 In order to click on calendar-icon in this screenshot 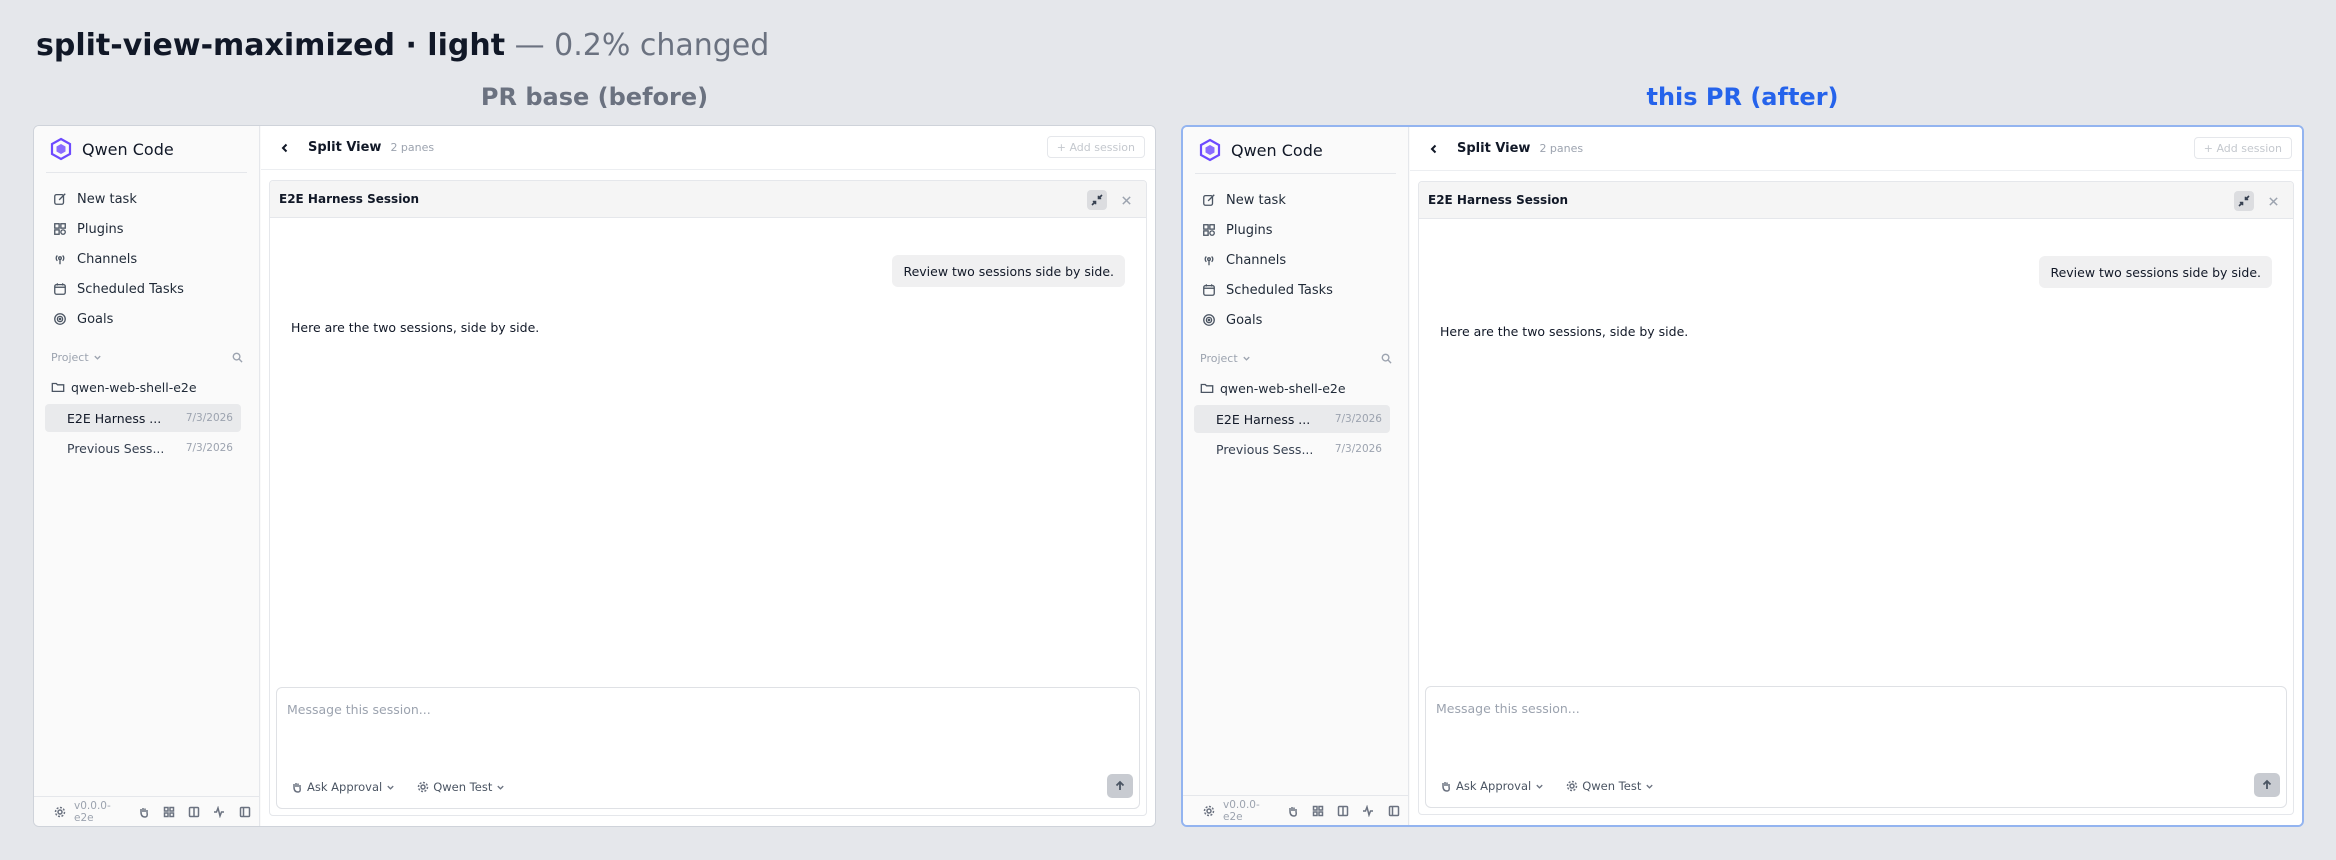, I will do `click(1209, 290)`.